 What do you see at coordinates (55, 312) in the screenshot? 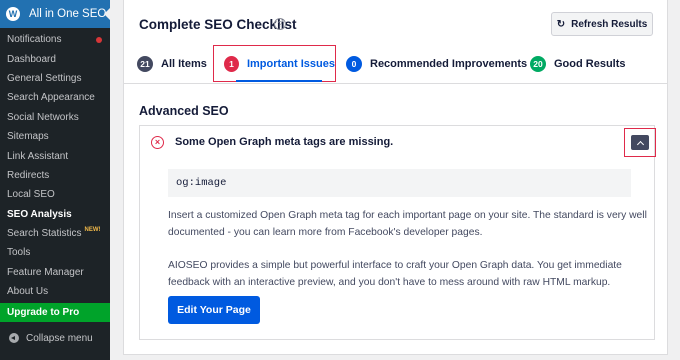
I see `upgrade-to-pro-button: Upgrade to Pro` at bounding box center [55, 312].